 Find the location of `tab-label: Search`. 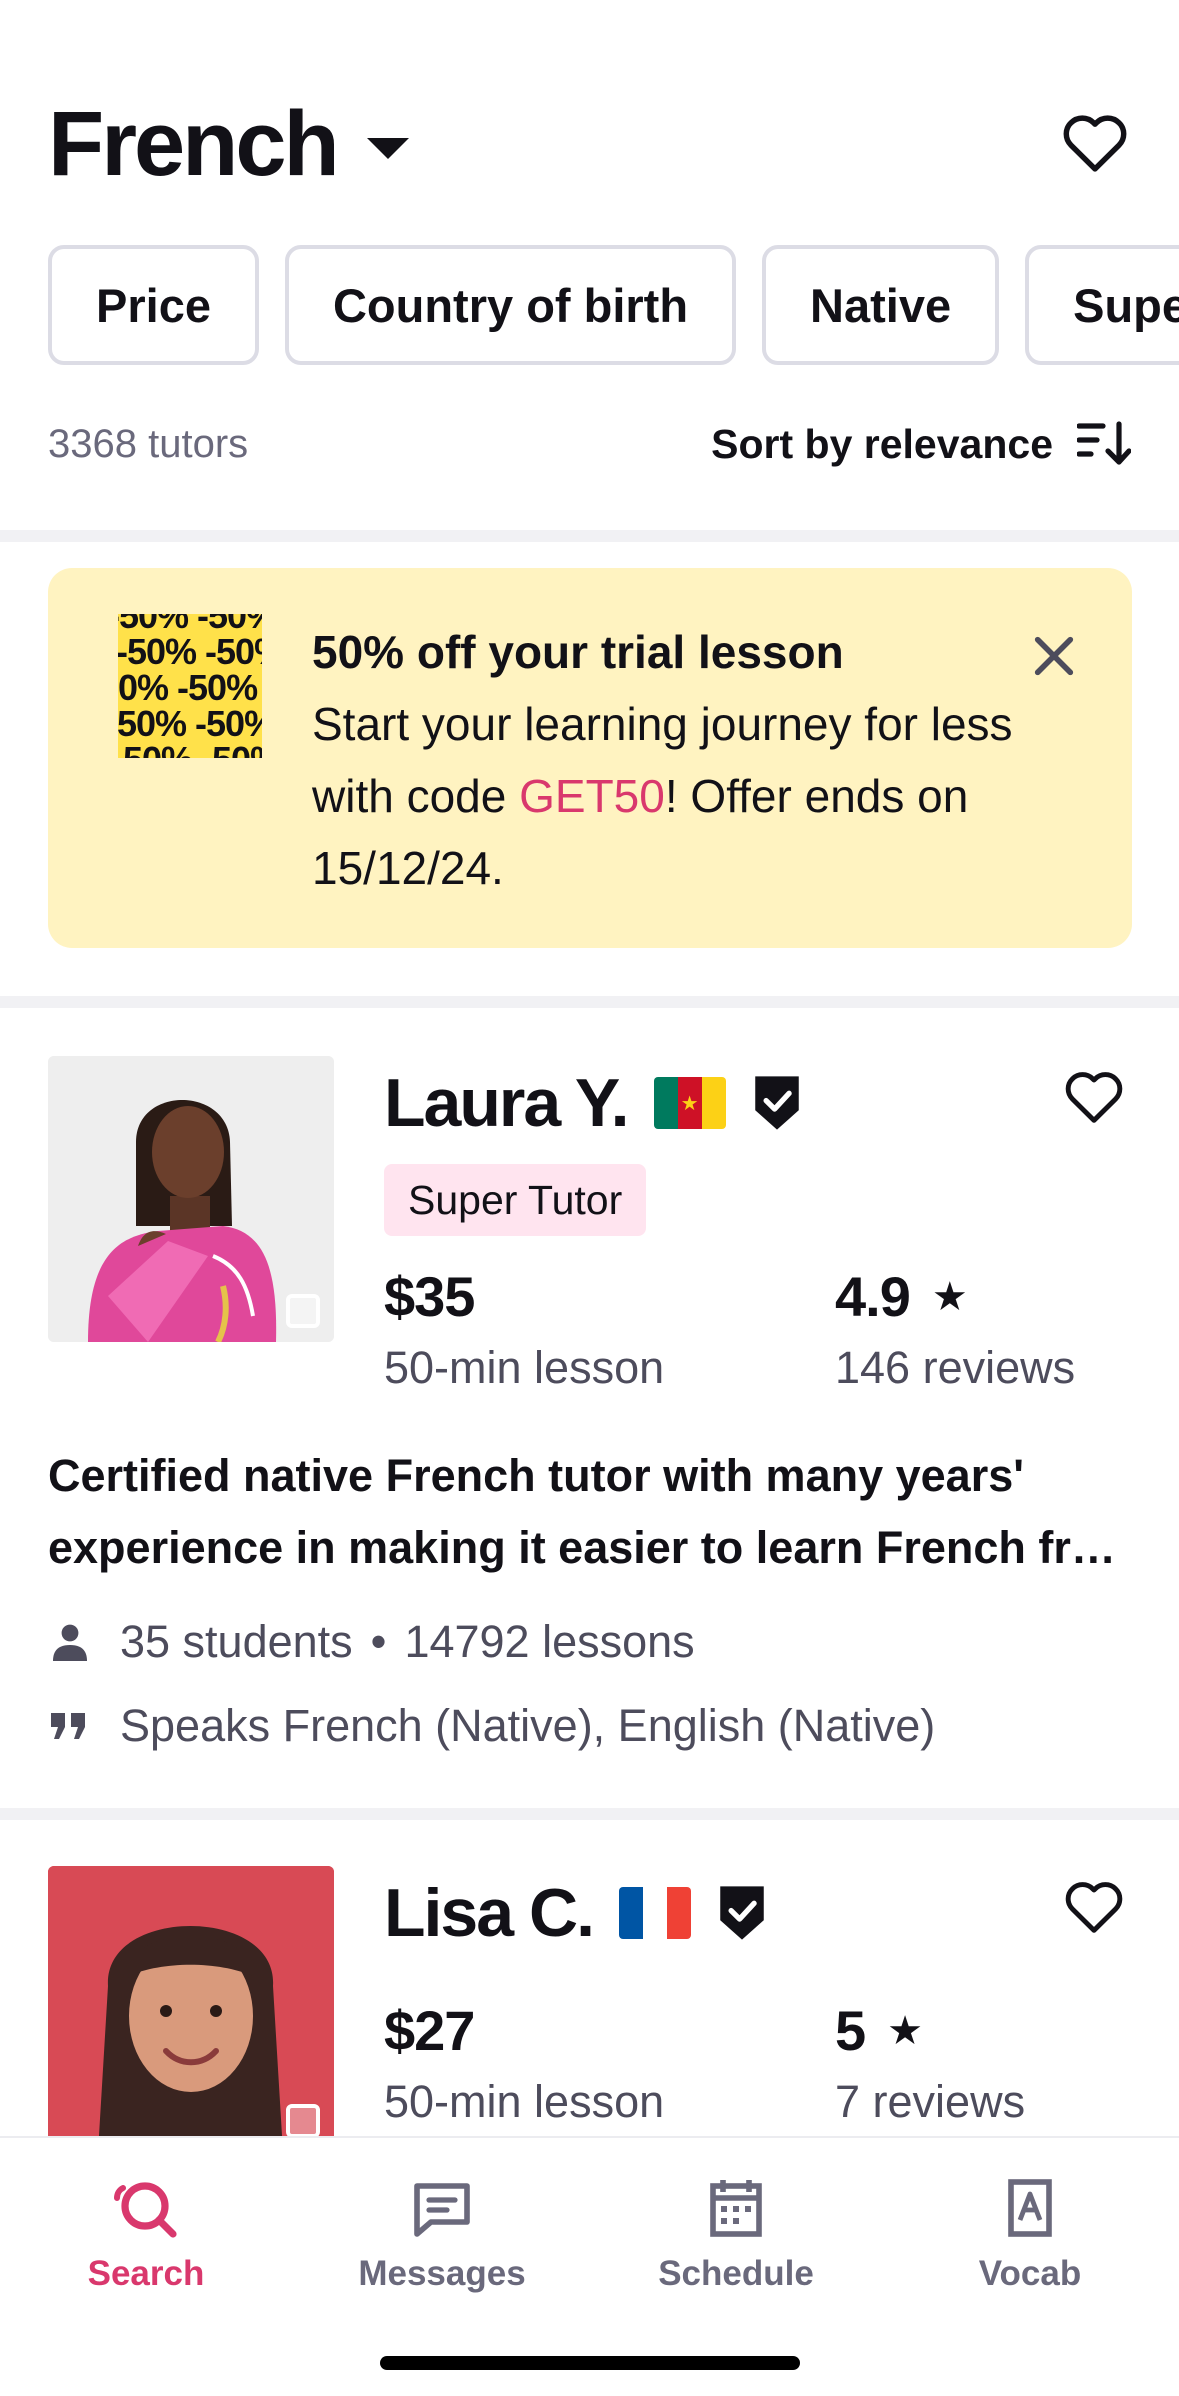

tab-label: Search is located at coordinates (146, 2273).